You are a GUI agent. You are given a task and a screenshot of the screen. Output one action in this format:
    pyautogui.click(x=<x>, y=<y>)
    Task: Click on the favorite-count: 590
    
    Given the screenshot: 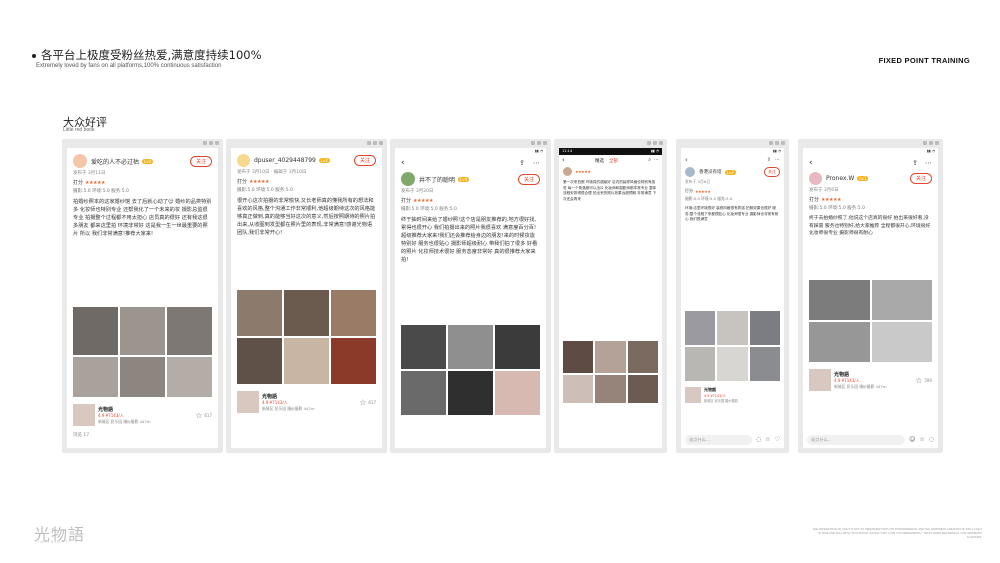 What is the action you would take?
    pyautogui.click(x=928, y=380)
    